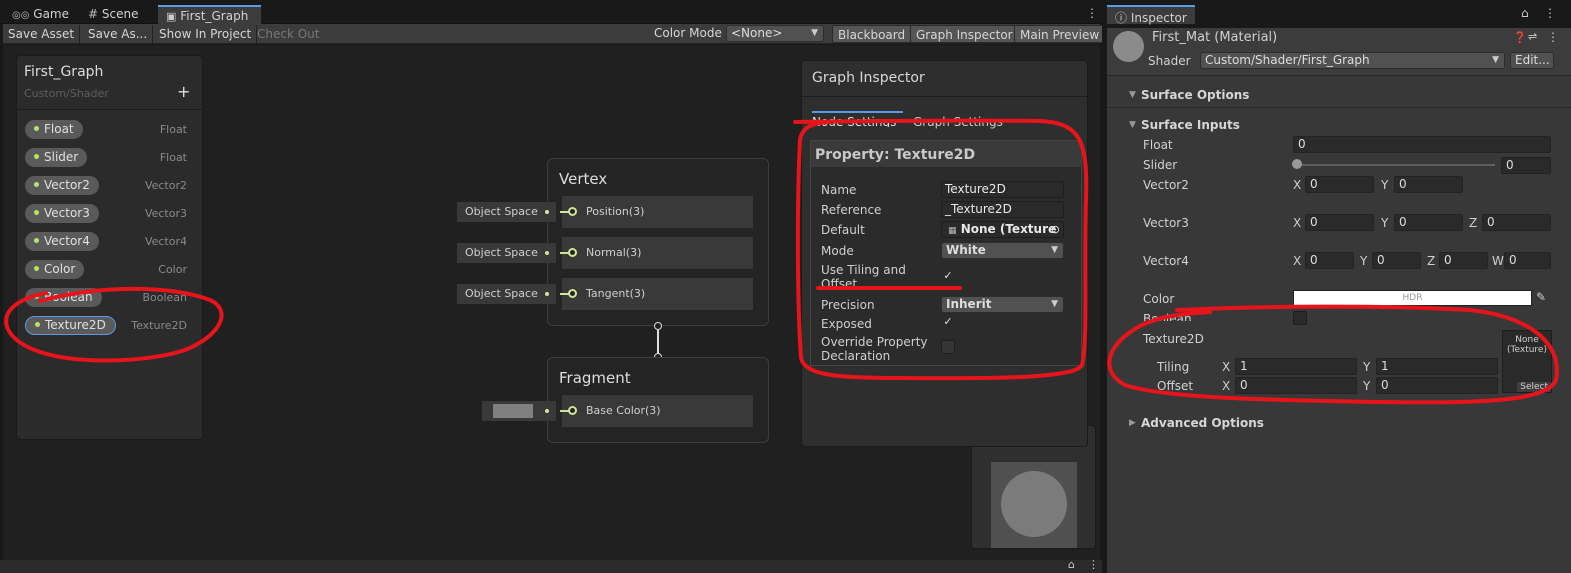 The width and height of the screenshot is (1571, 573). Describe the element at coordinates (1339, 125) in the screenshot. I see `surface-inputs-foldout: ▼ Surface Inputs` at that location.